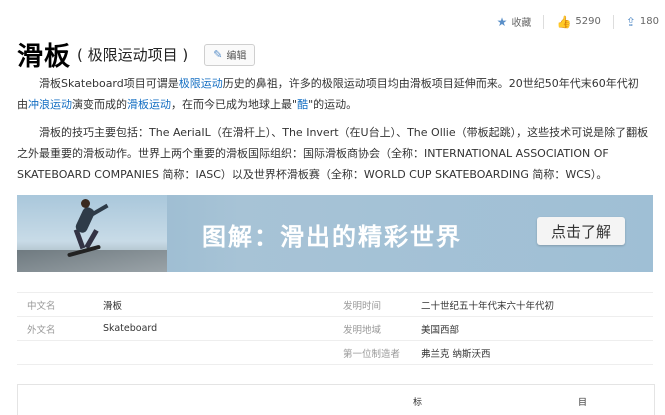 This screenshot has width=665, height=415. I want to click on info-row: 中文名 滑板 发明时间 二十世纪五十年代末六十年代初, so click(335, 304).